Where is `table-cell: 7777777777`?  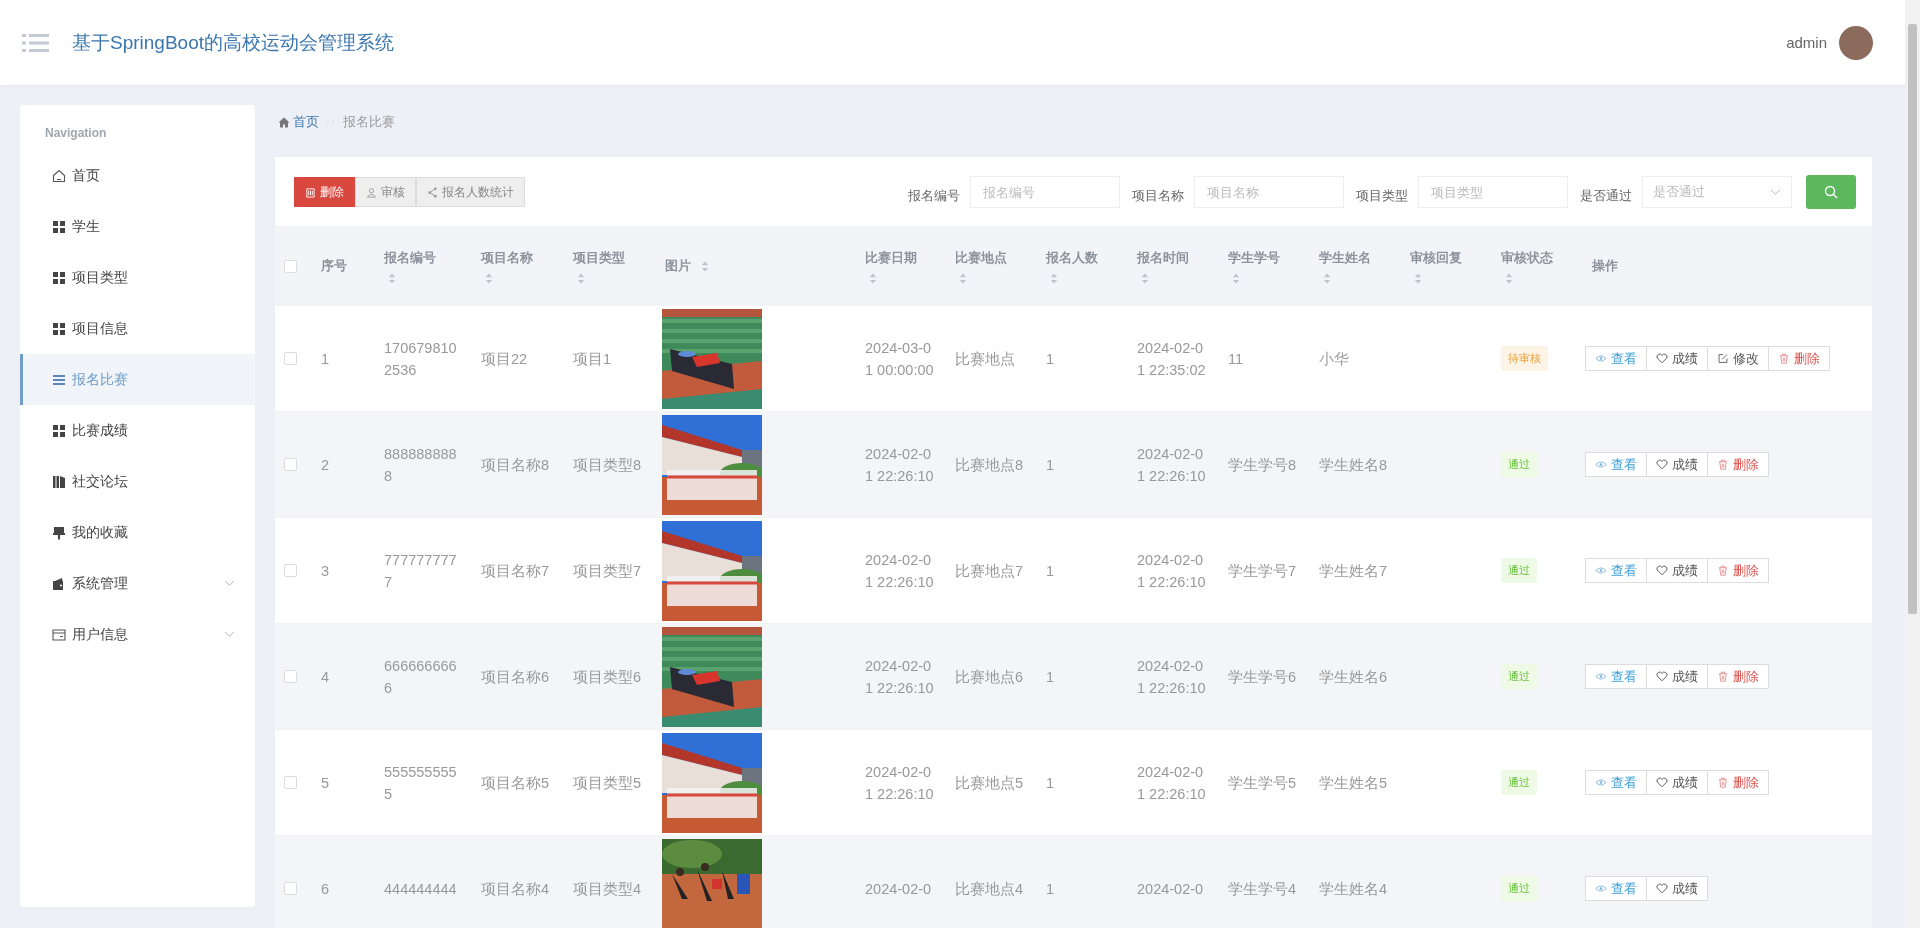
table-cell: 7777777777 is located at coordinates (420, 570).